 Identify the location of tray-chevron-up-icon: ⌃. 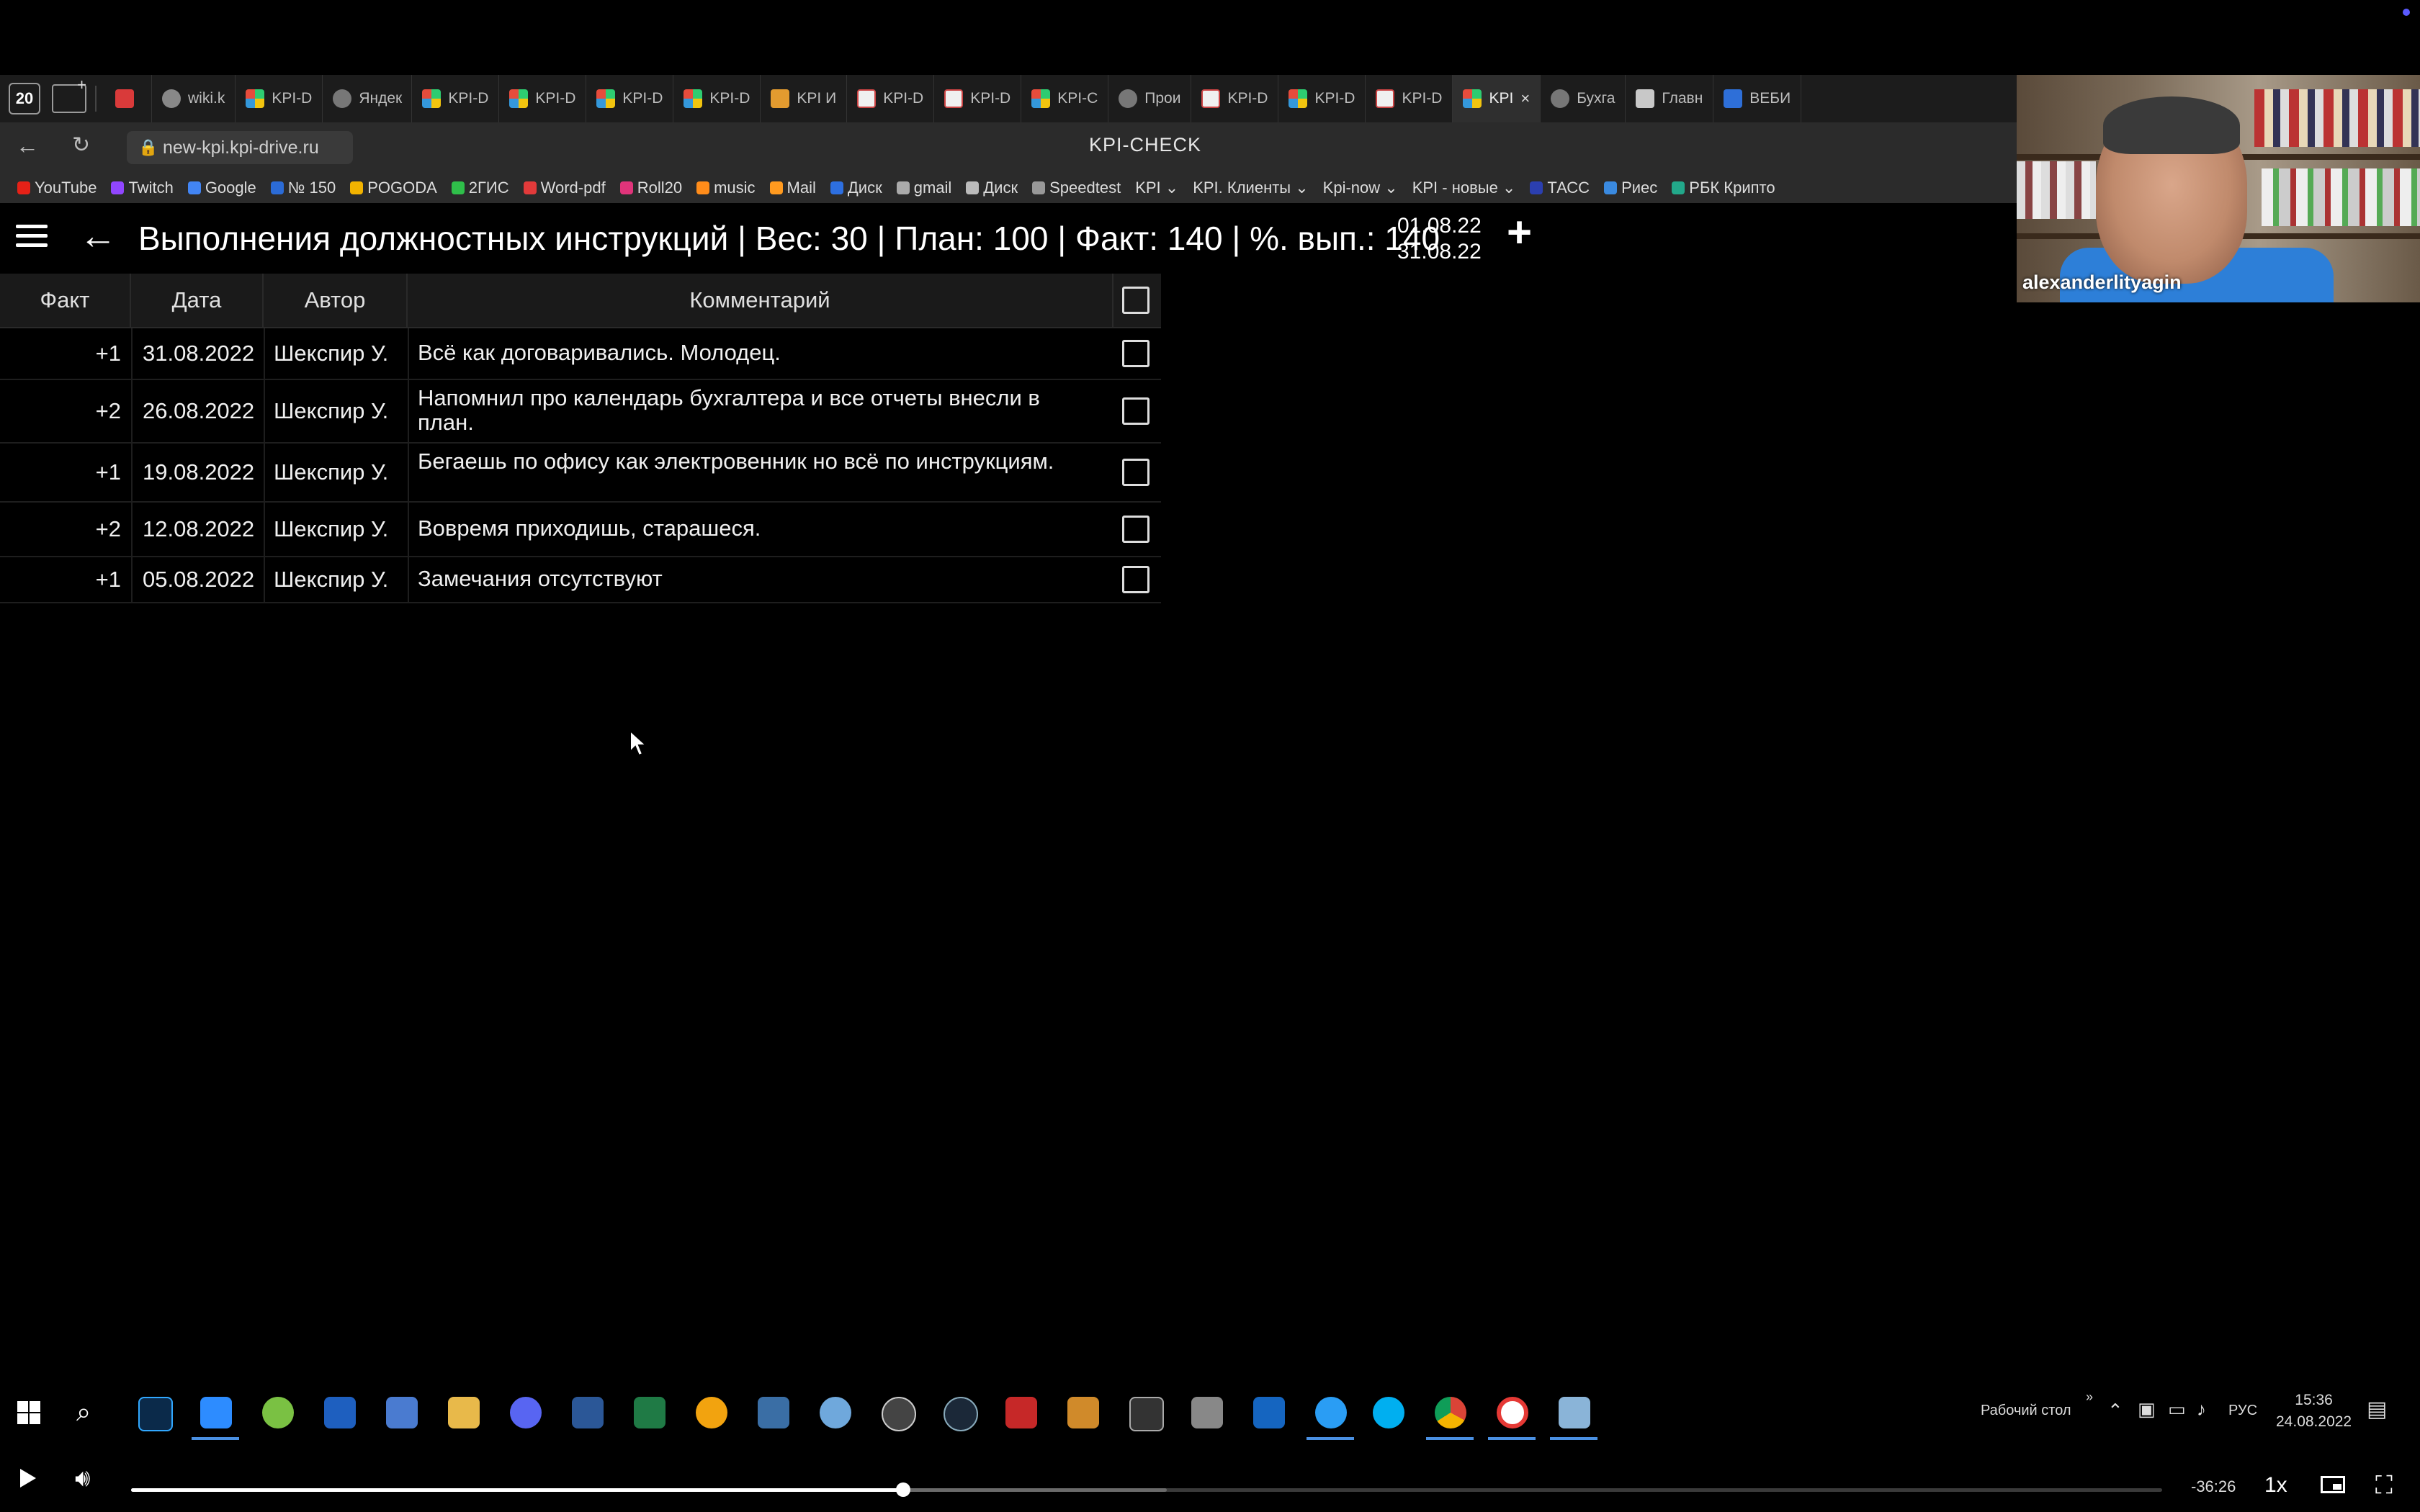
(2115, 1411).